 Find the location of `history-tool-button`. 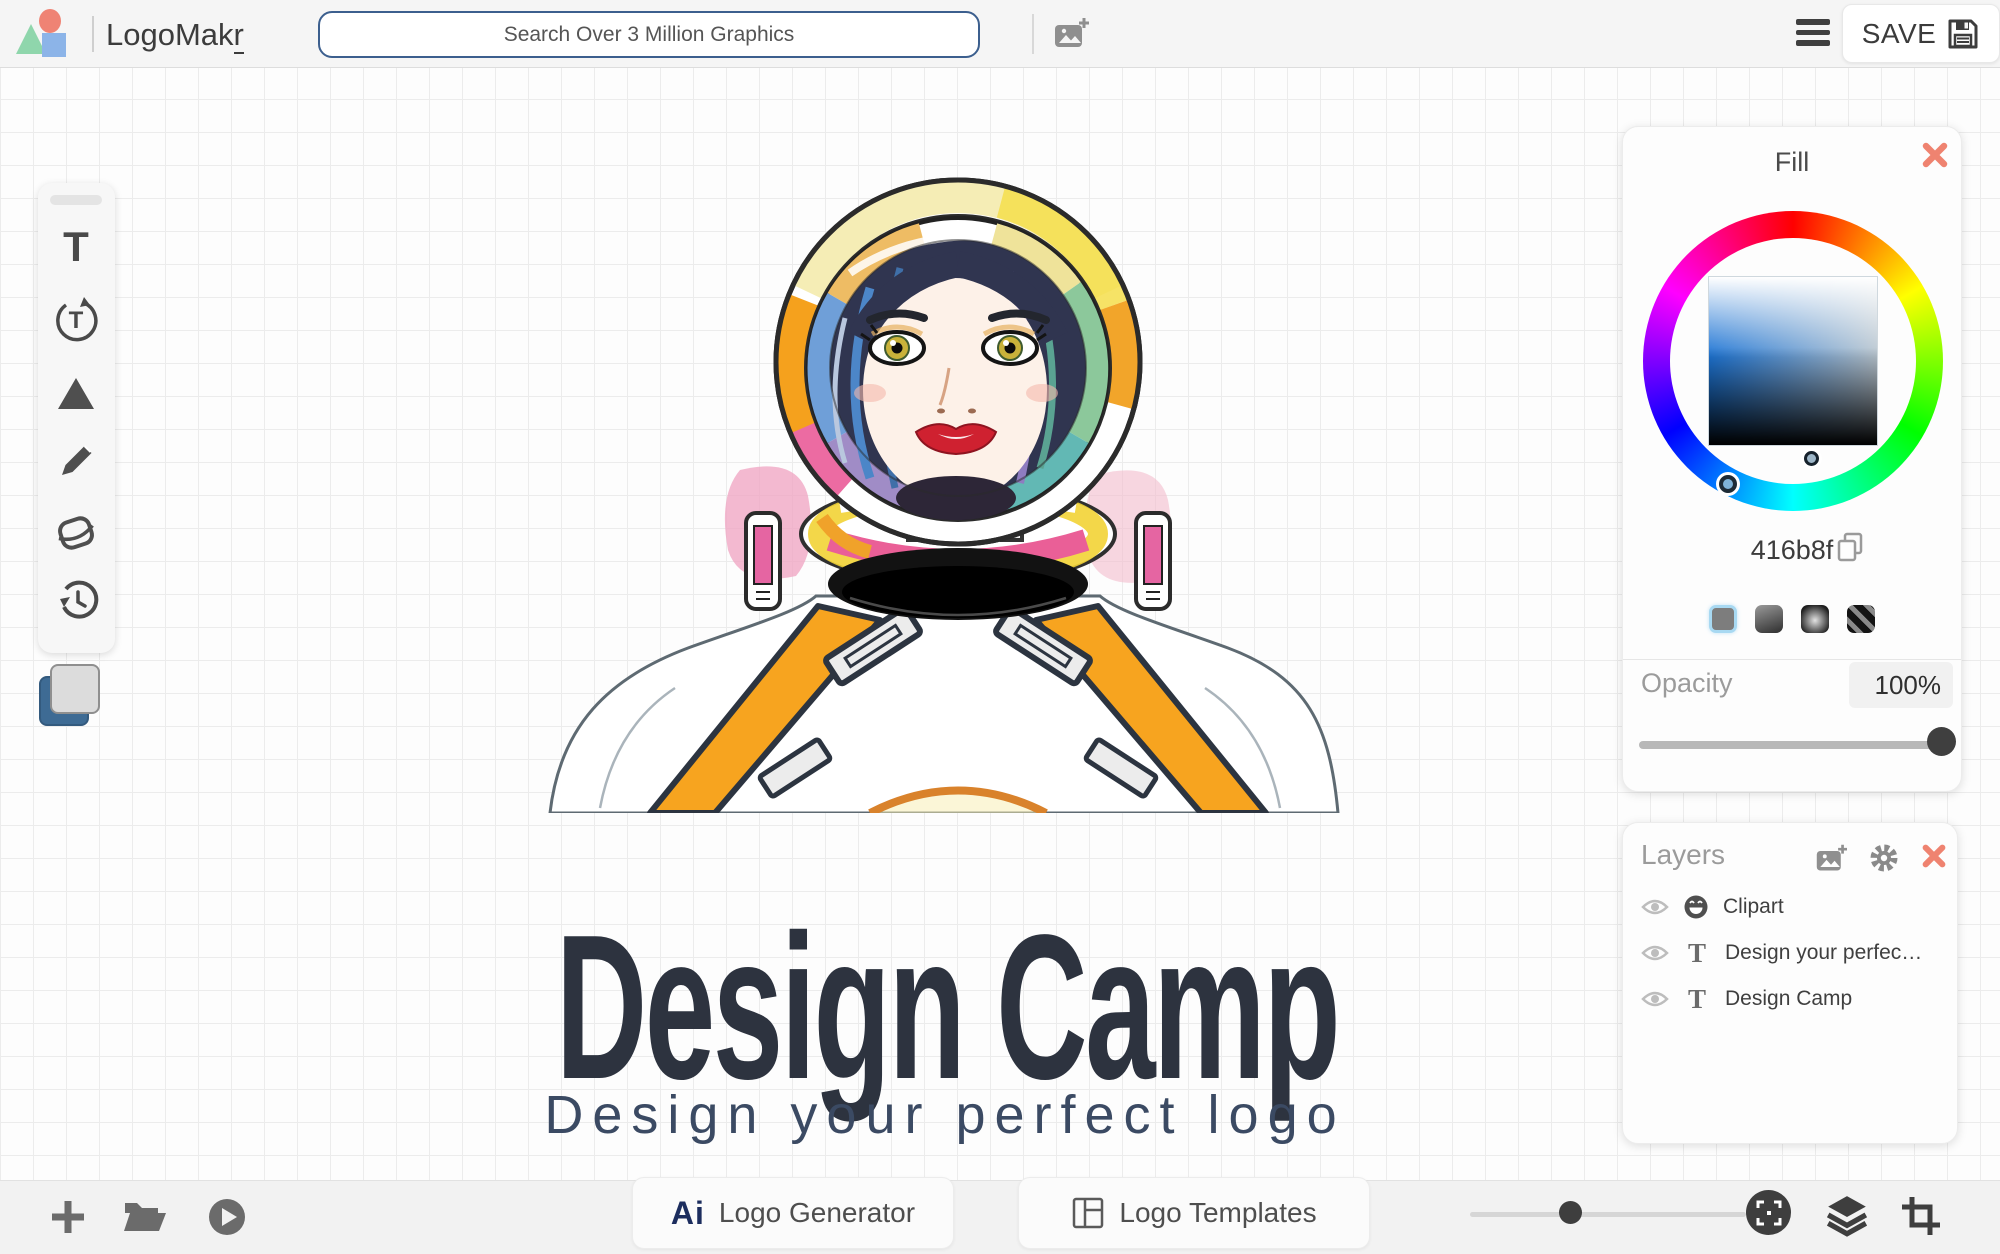

history-tool-button is located at coordinates (76, 601).